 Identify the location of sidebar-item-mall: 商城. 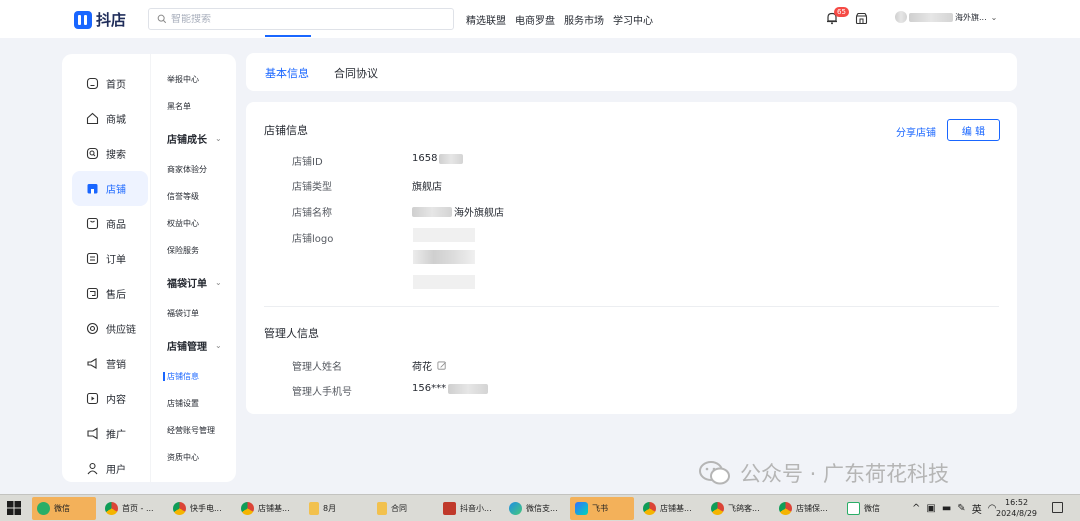
(110, 118).